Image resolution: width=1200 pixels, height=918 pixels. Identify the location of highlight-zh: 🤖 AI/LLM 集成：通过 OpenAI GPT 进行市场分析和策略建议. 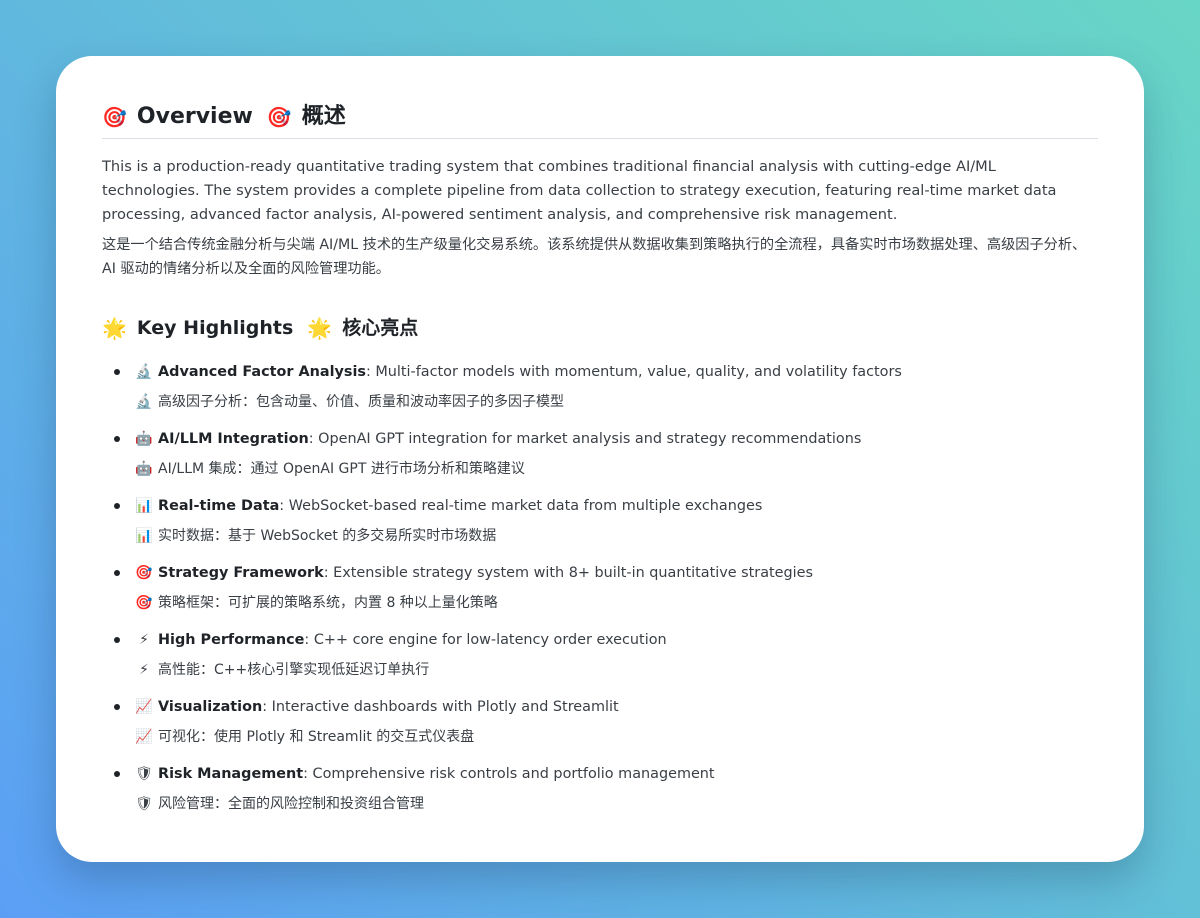
(616, 469).